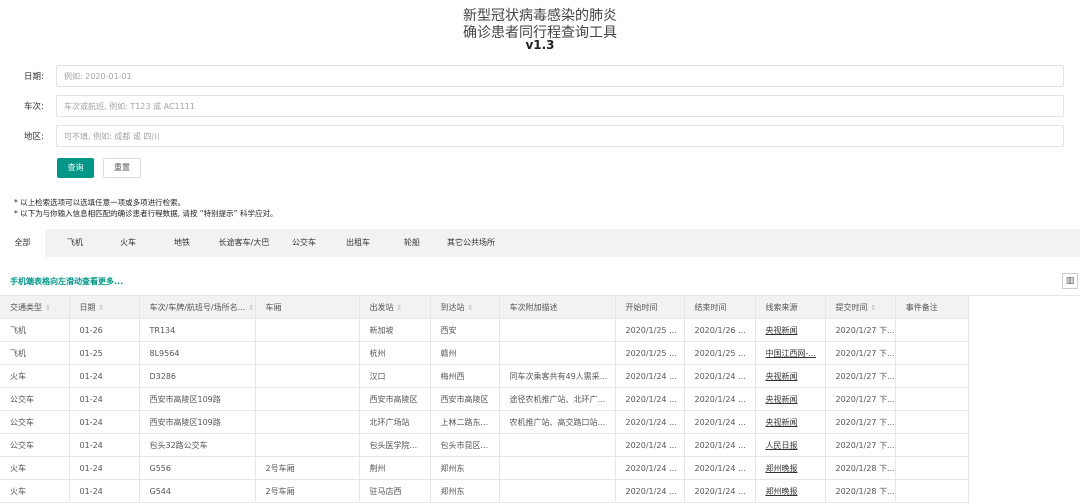 The image size is (1080, 503). I want to click on column-header-label: 线索来源, so click(781, 307).